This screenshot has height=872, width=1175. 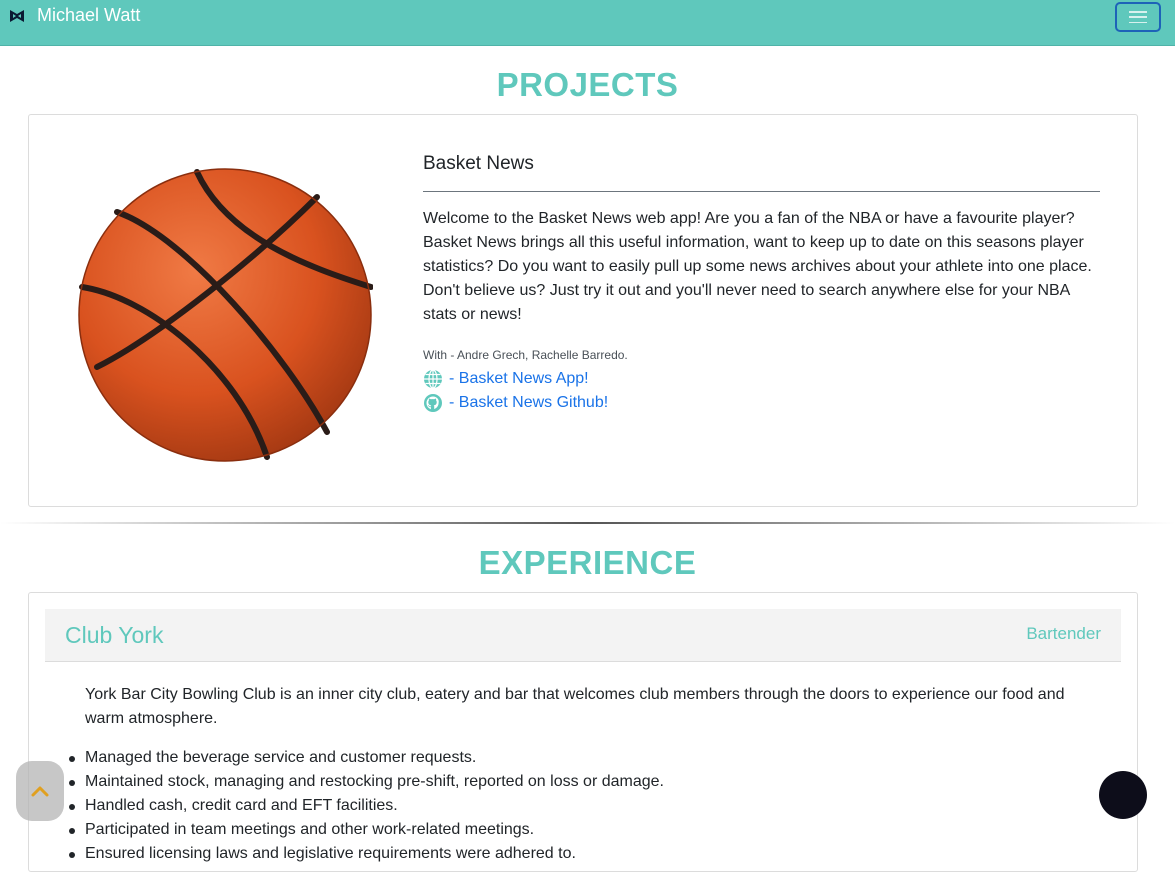 I want to click on globe-icon, so click(x=433, y=379).